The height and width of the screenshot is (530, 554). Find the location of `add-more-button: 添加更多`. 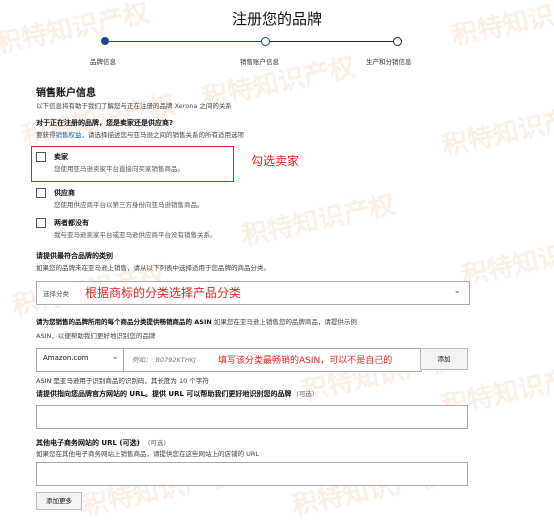

add-more-button: 添加更多 is located at coordinates (59, 501).